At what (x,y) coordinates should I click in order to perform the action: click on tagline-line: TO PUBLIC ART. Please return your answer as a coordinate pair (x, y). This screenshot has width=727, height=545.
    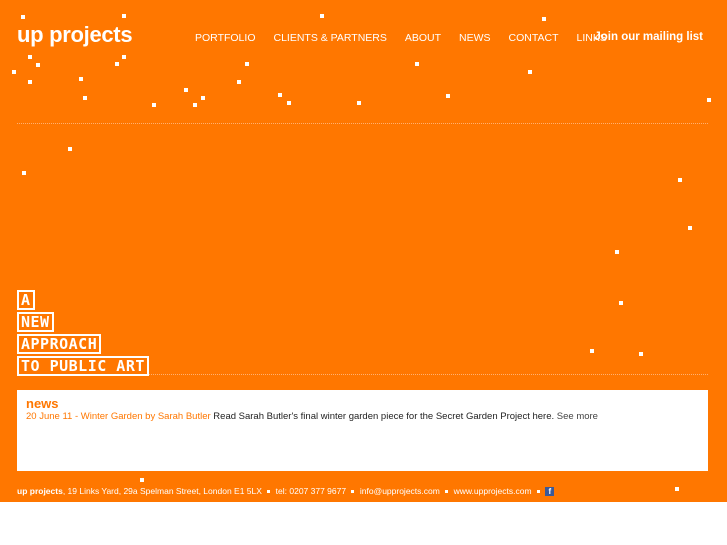
    Looking at the image, I should click on (83, 366).